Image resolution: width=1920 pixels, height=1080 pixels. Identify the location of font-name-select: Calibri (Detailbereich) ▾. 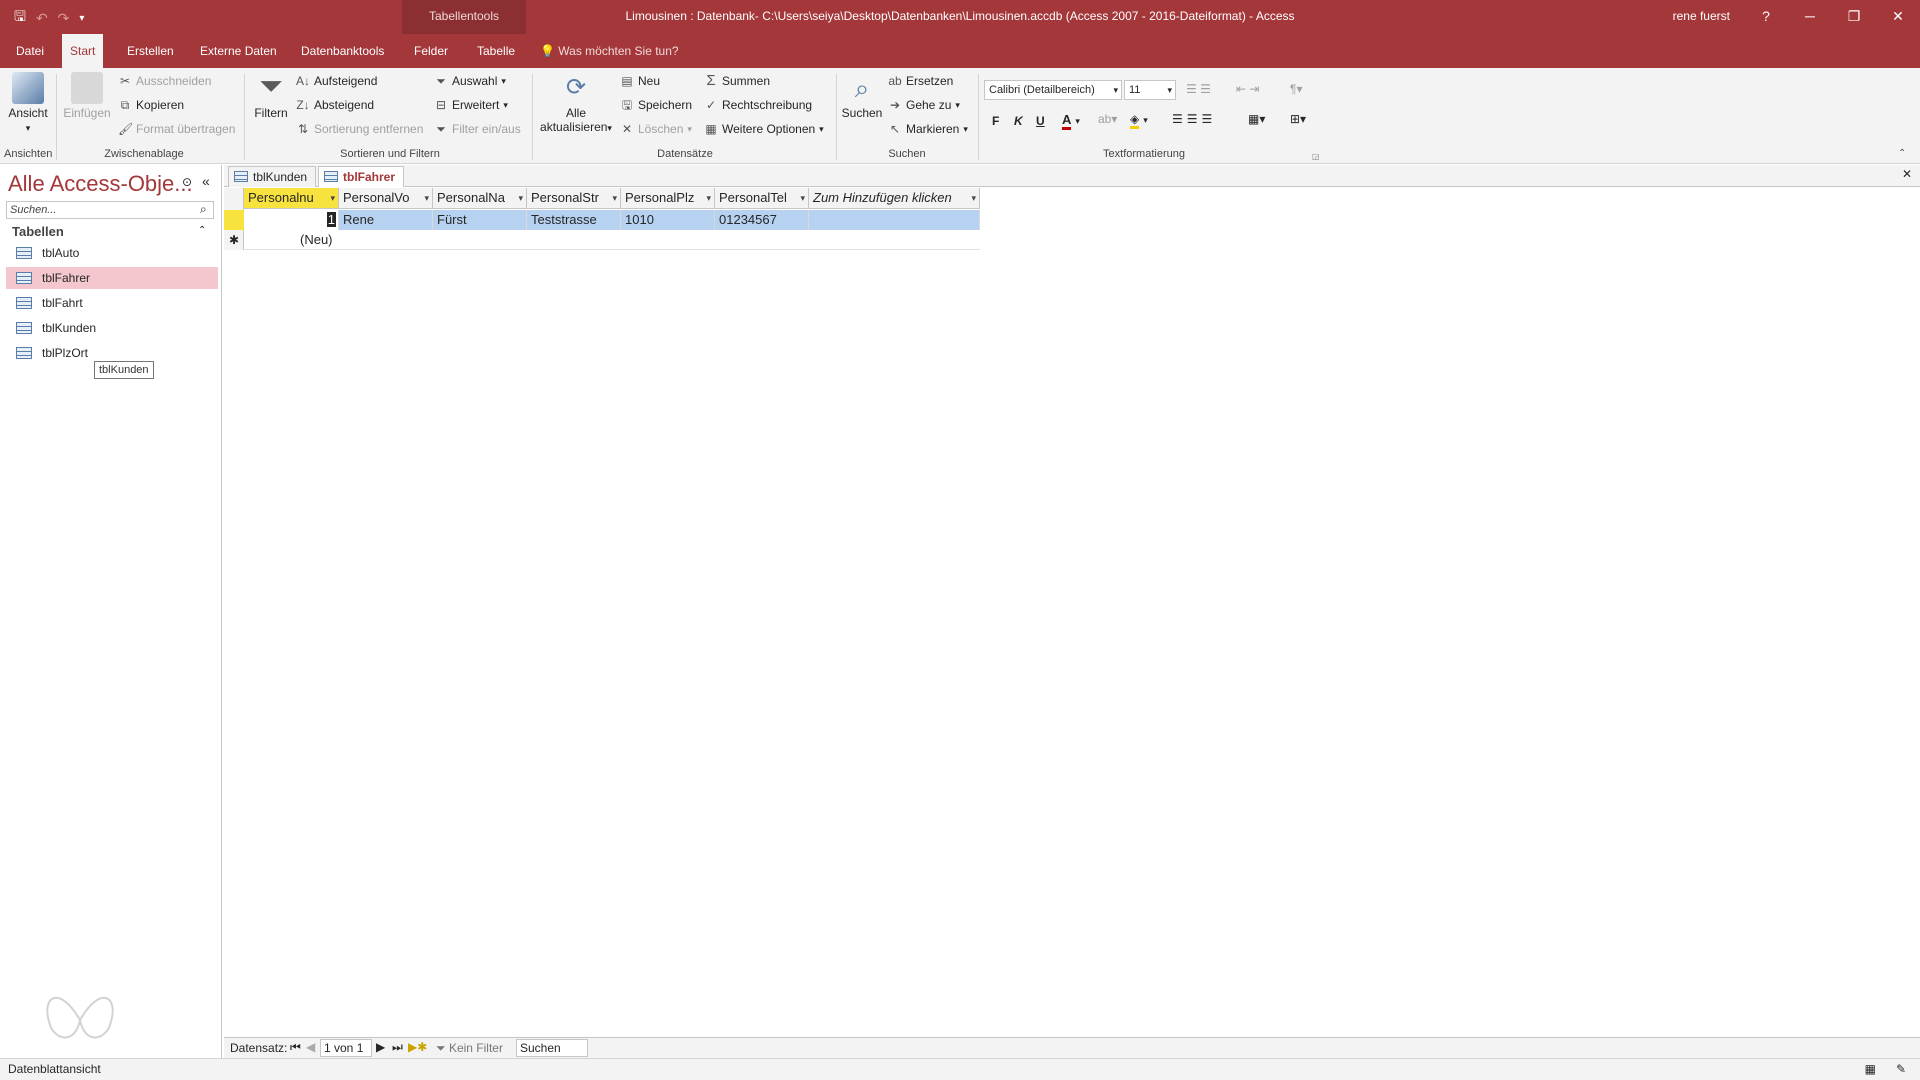
(1053, 90).